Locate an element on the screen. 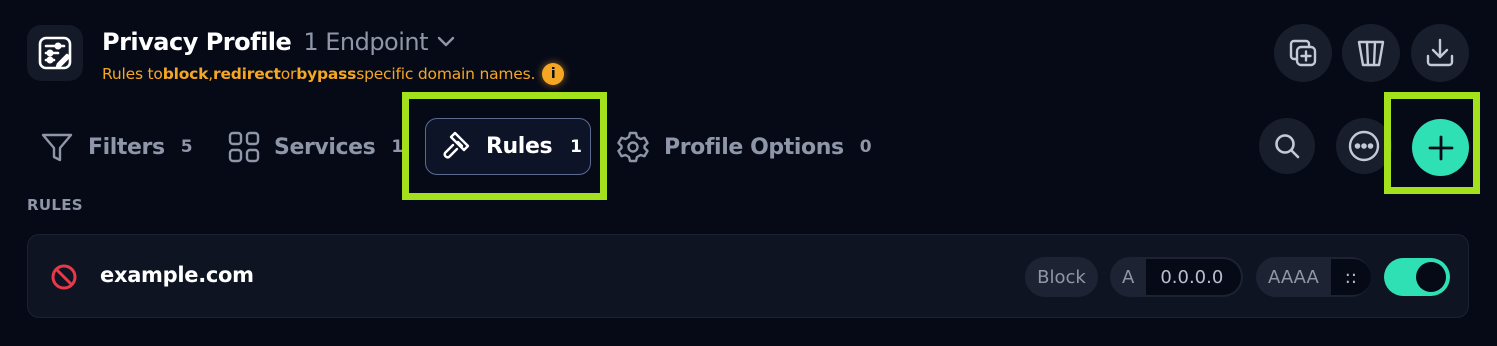  tab-count: 1 is located at coordinates (576, 146).